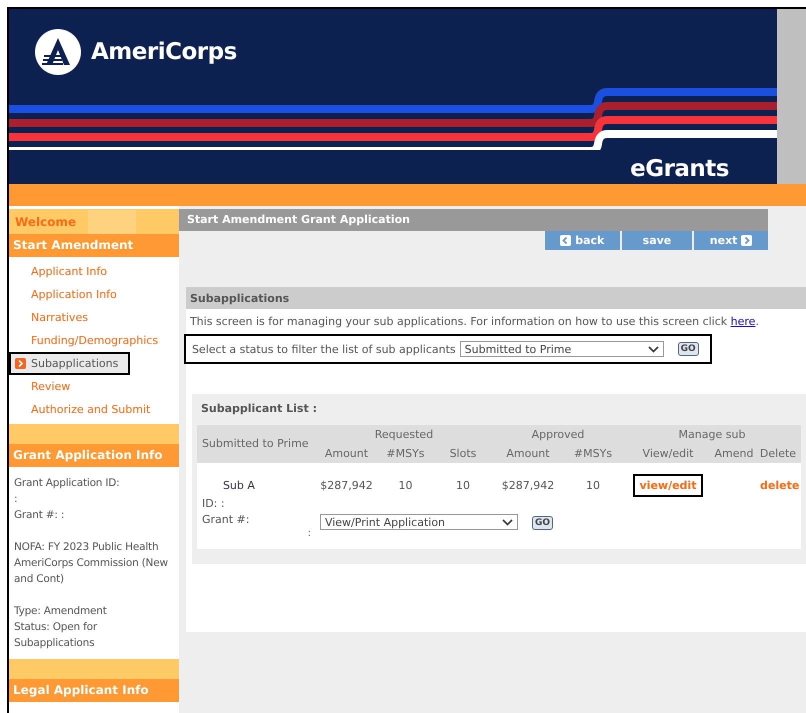 The width and height of the screenshot is (806, 713). Describe the element at coordinates (324, 349) in the screenshot. I see `filter-label: Select a status to filter the list of sub applicants` at that location.